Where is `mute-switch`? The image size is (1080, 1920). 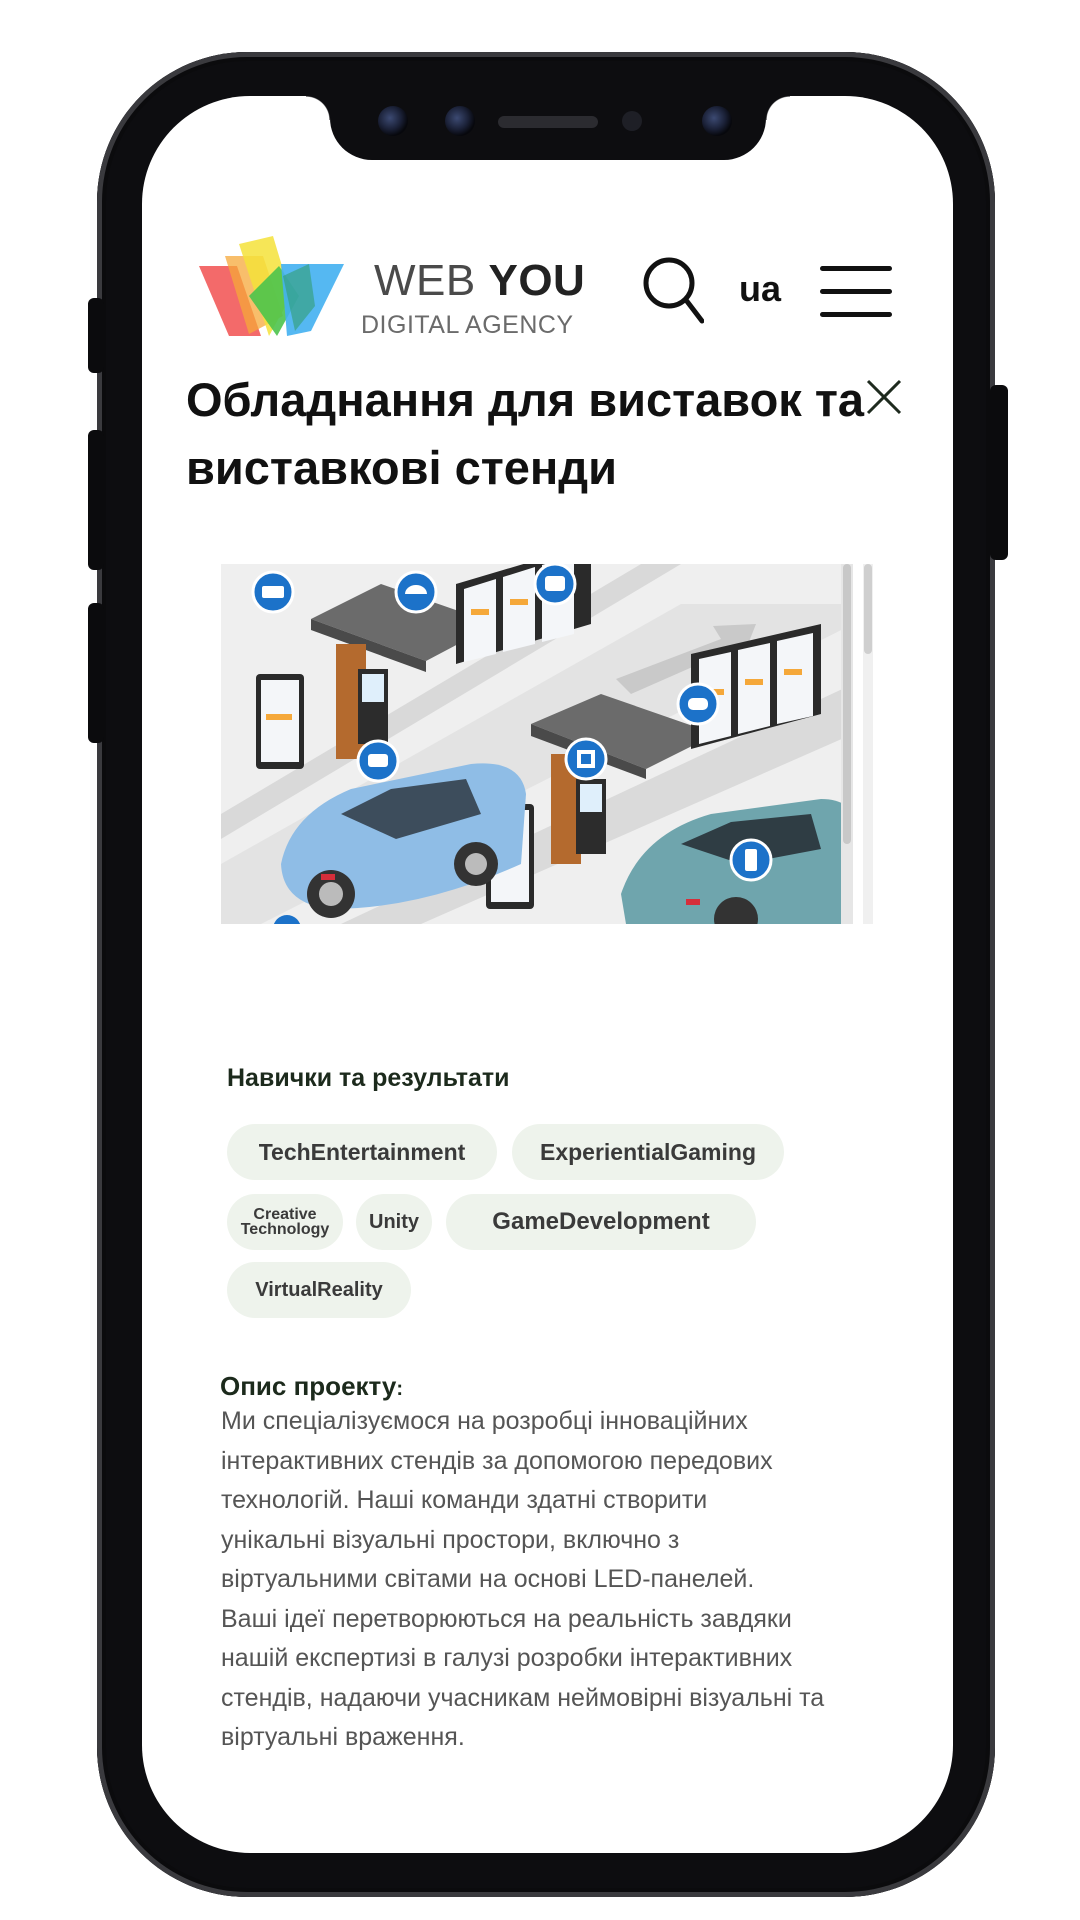
mute-switch is located at coordinates (96, 335).